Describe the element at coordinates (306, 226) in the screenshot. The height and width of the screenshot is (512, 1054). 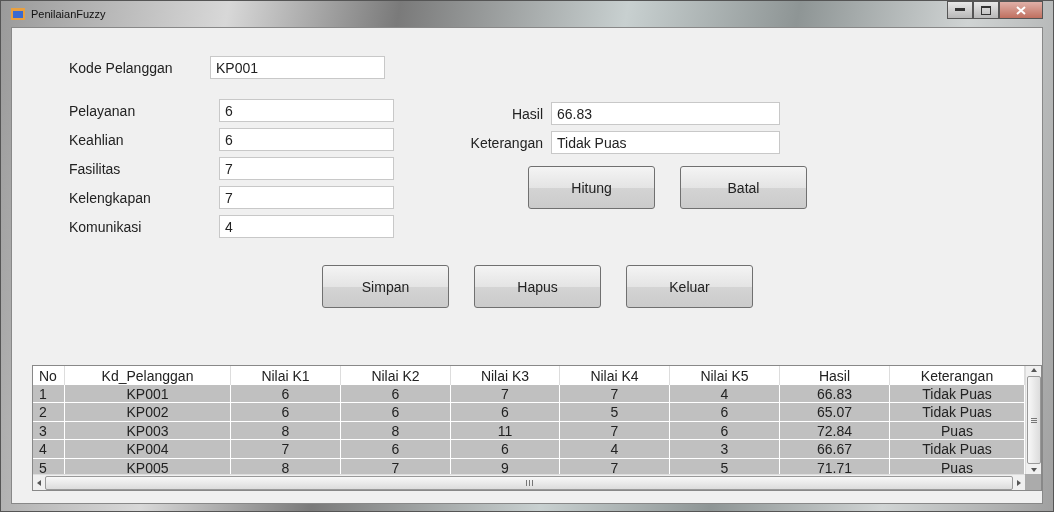
I see `input-field: 4` at that location.